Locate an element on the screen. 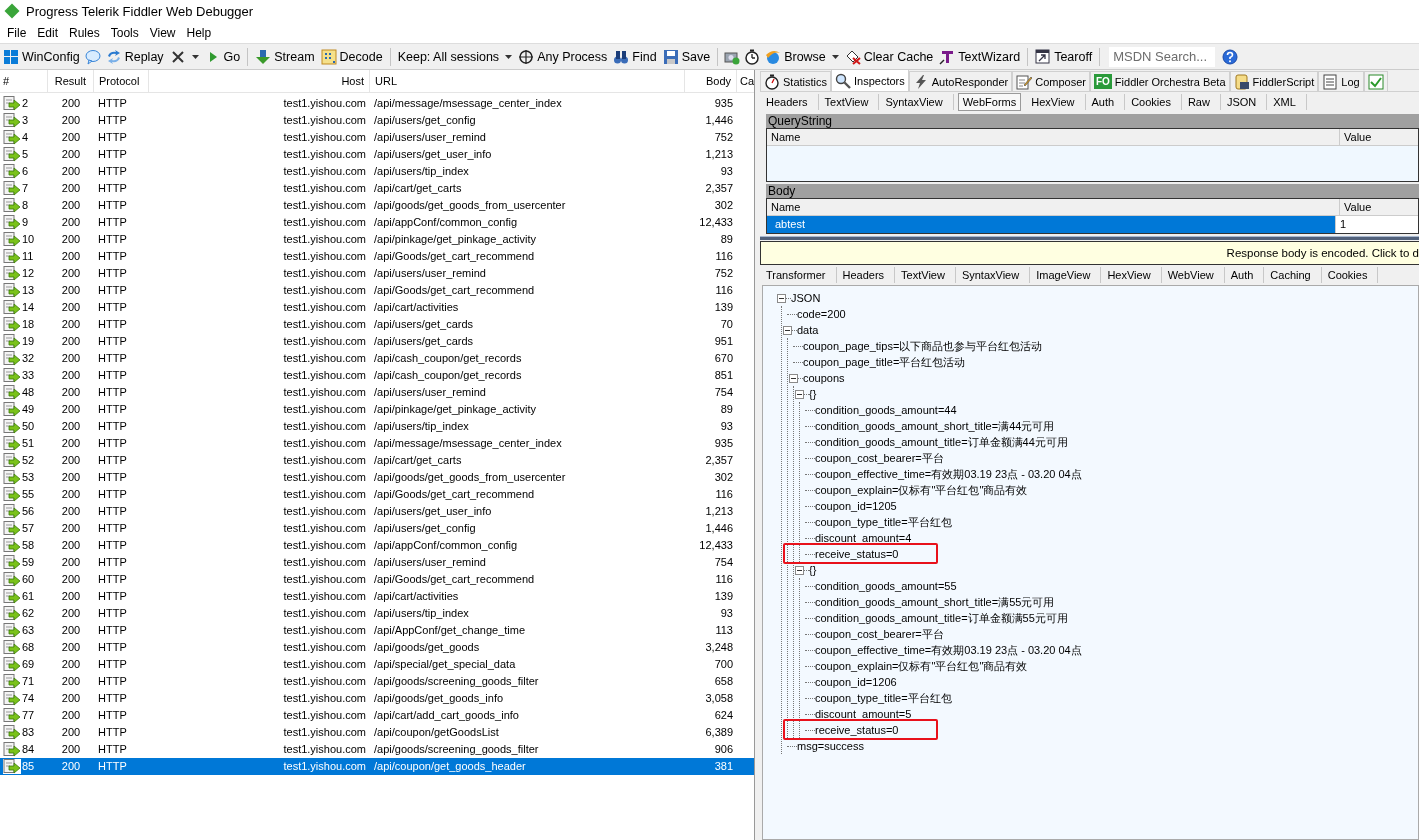  session-row: 4 200 HTTP test1.yishou.com /api/users/user_remind 752 is located at coordinates (377, 137).